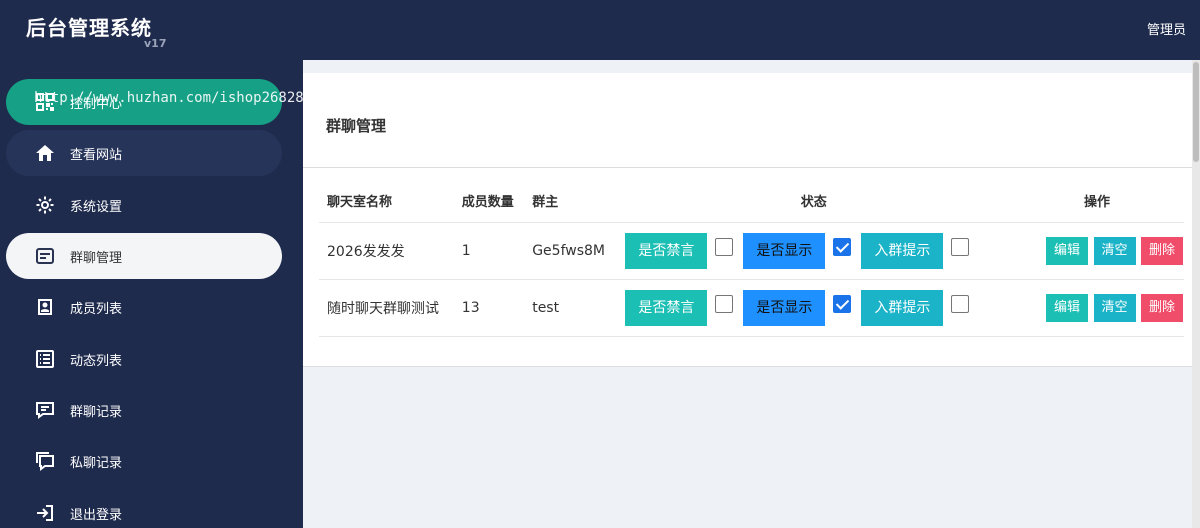  I want to click on sidebar-item-view-site: 查看网站, so click(144, 153).